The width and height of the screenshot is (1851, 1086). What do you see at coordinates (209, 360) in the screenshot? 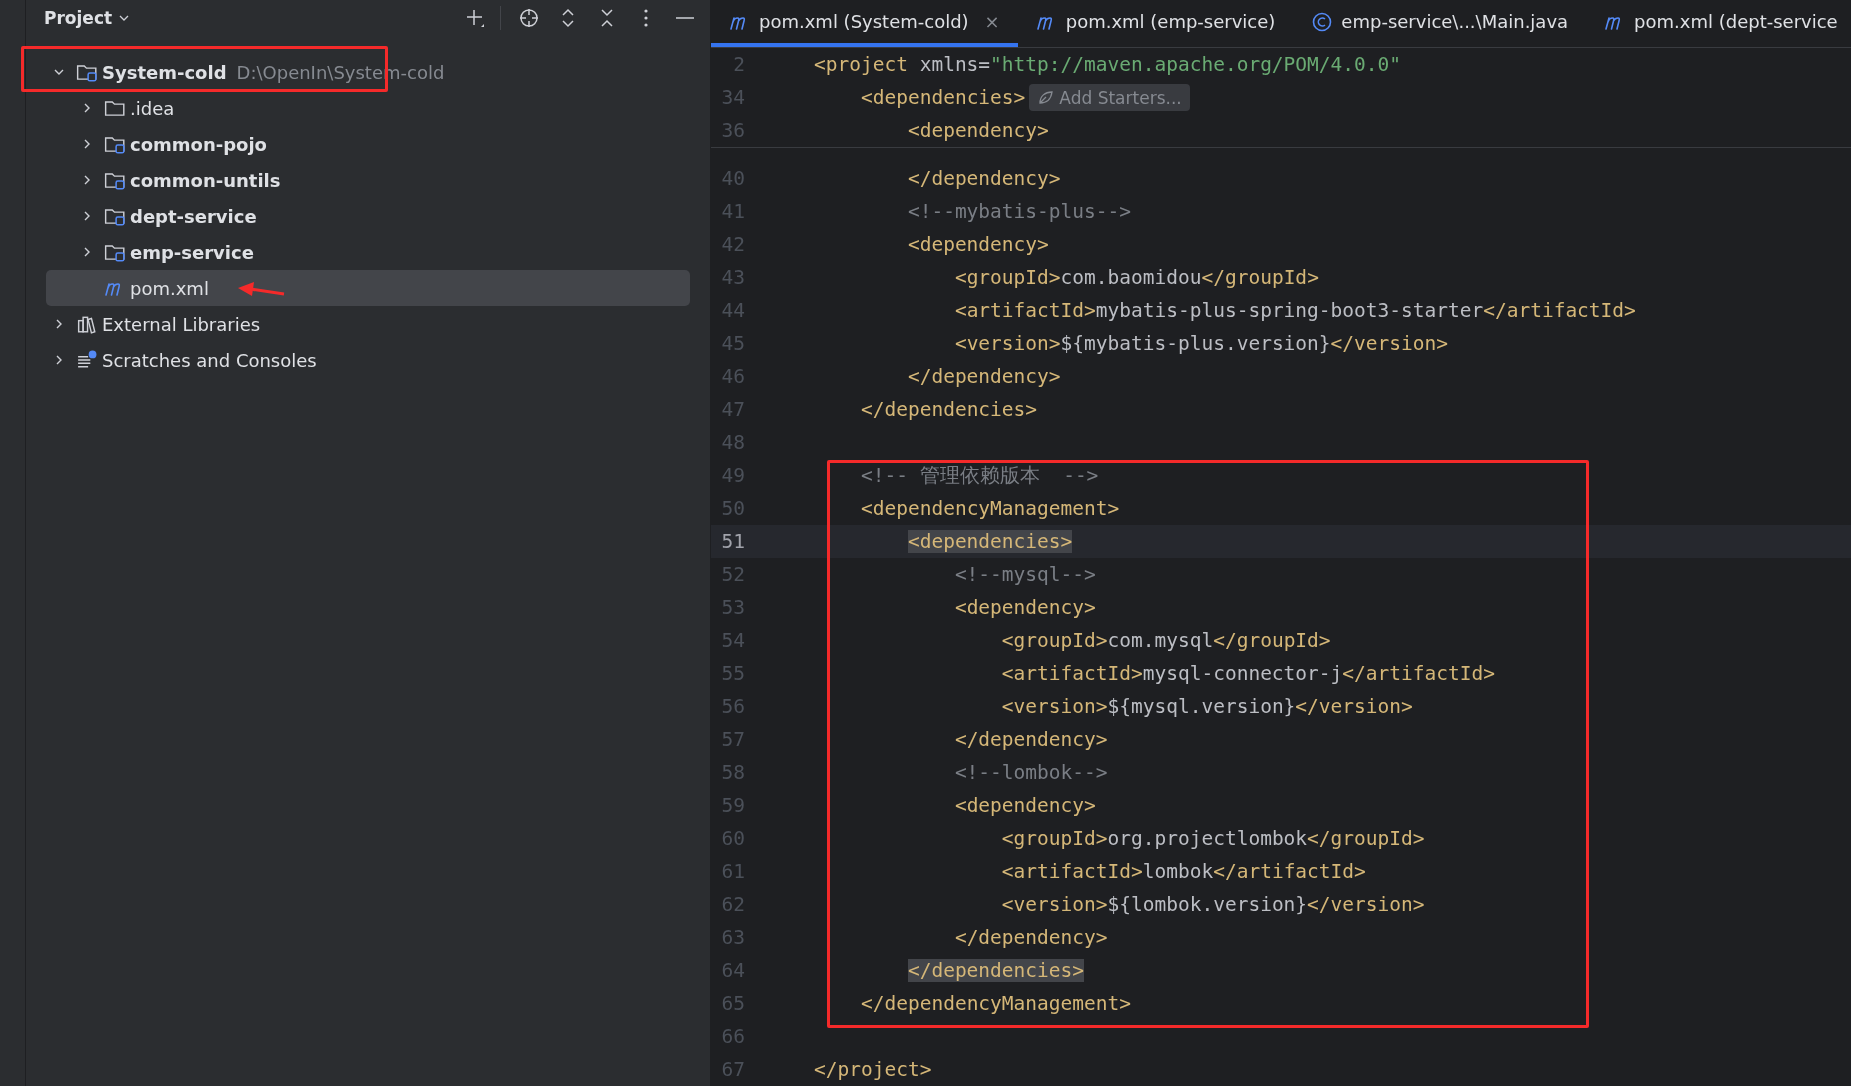
I see `item-label: Scratches and Consoles` at bounding box center [209, 360].